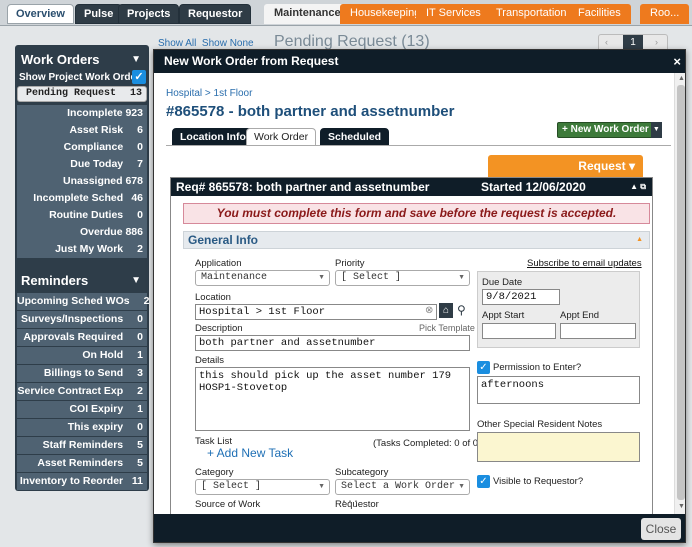 This screenshot has height=547, width=692. Describe the element at coordinates (82, 373) in the screenshot. I see `sidebar-item-billings-to-send: Billings to Send 3` at that location.